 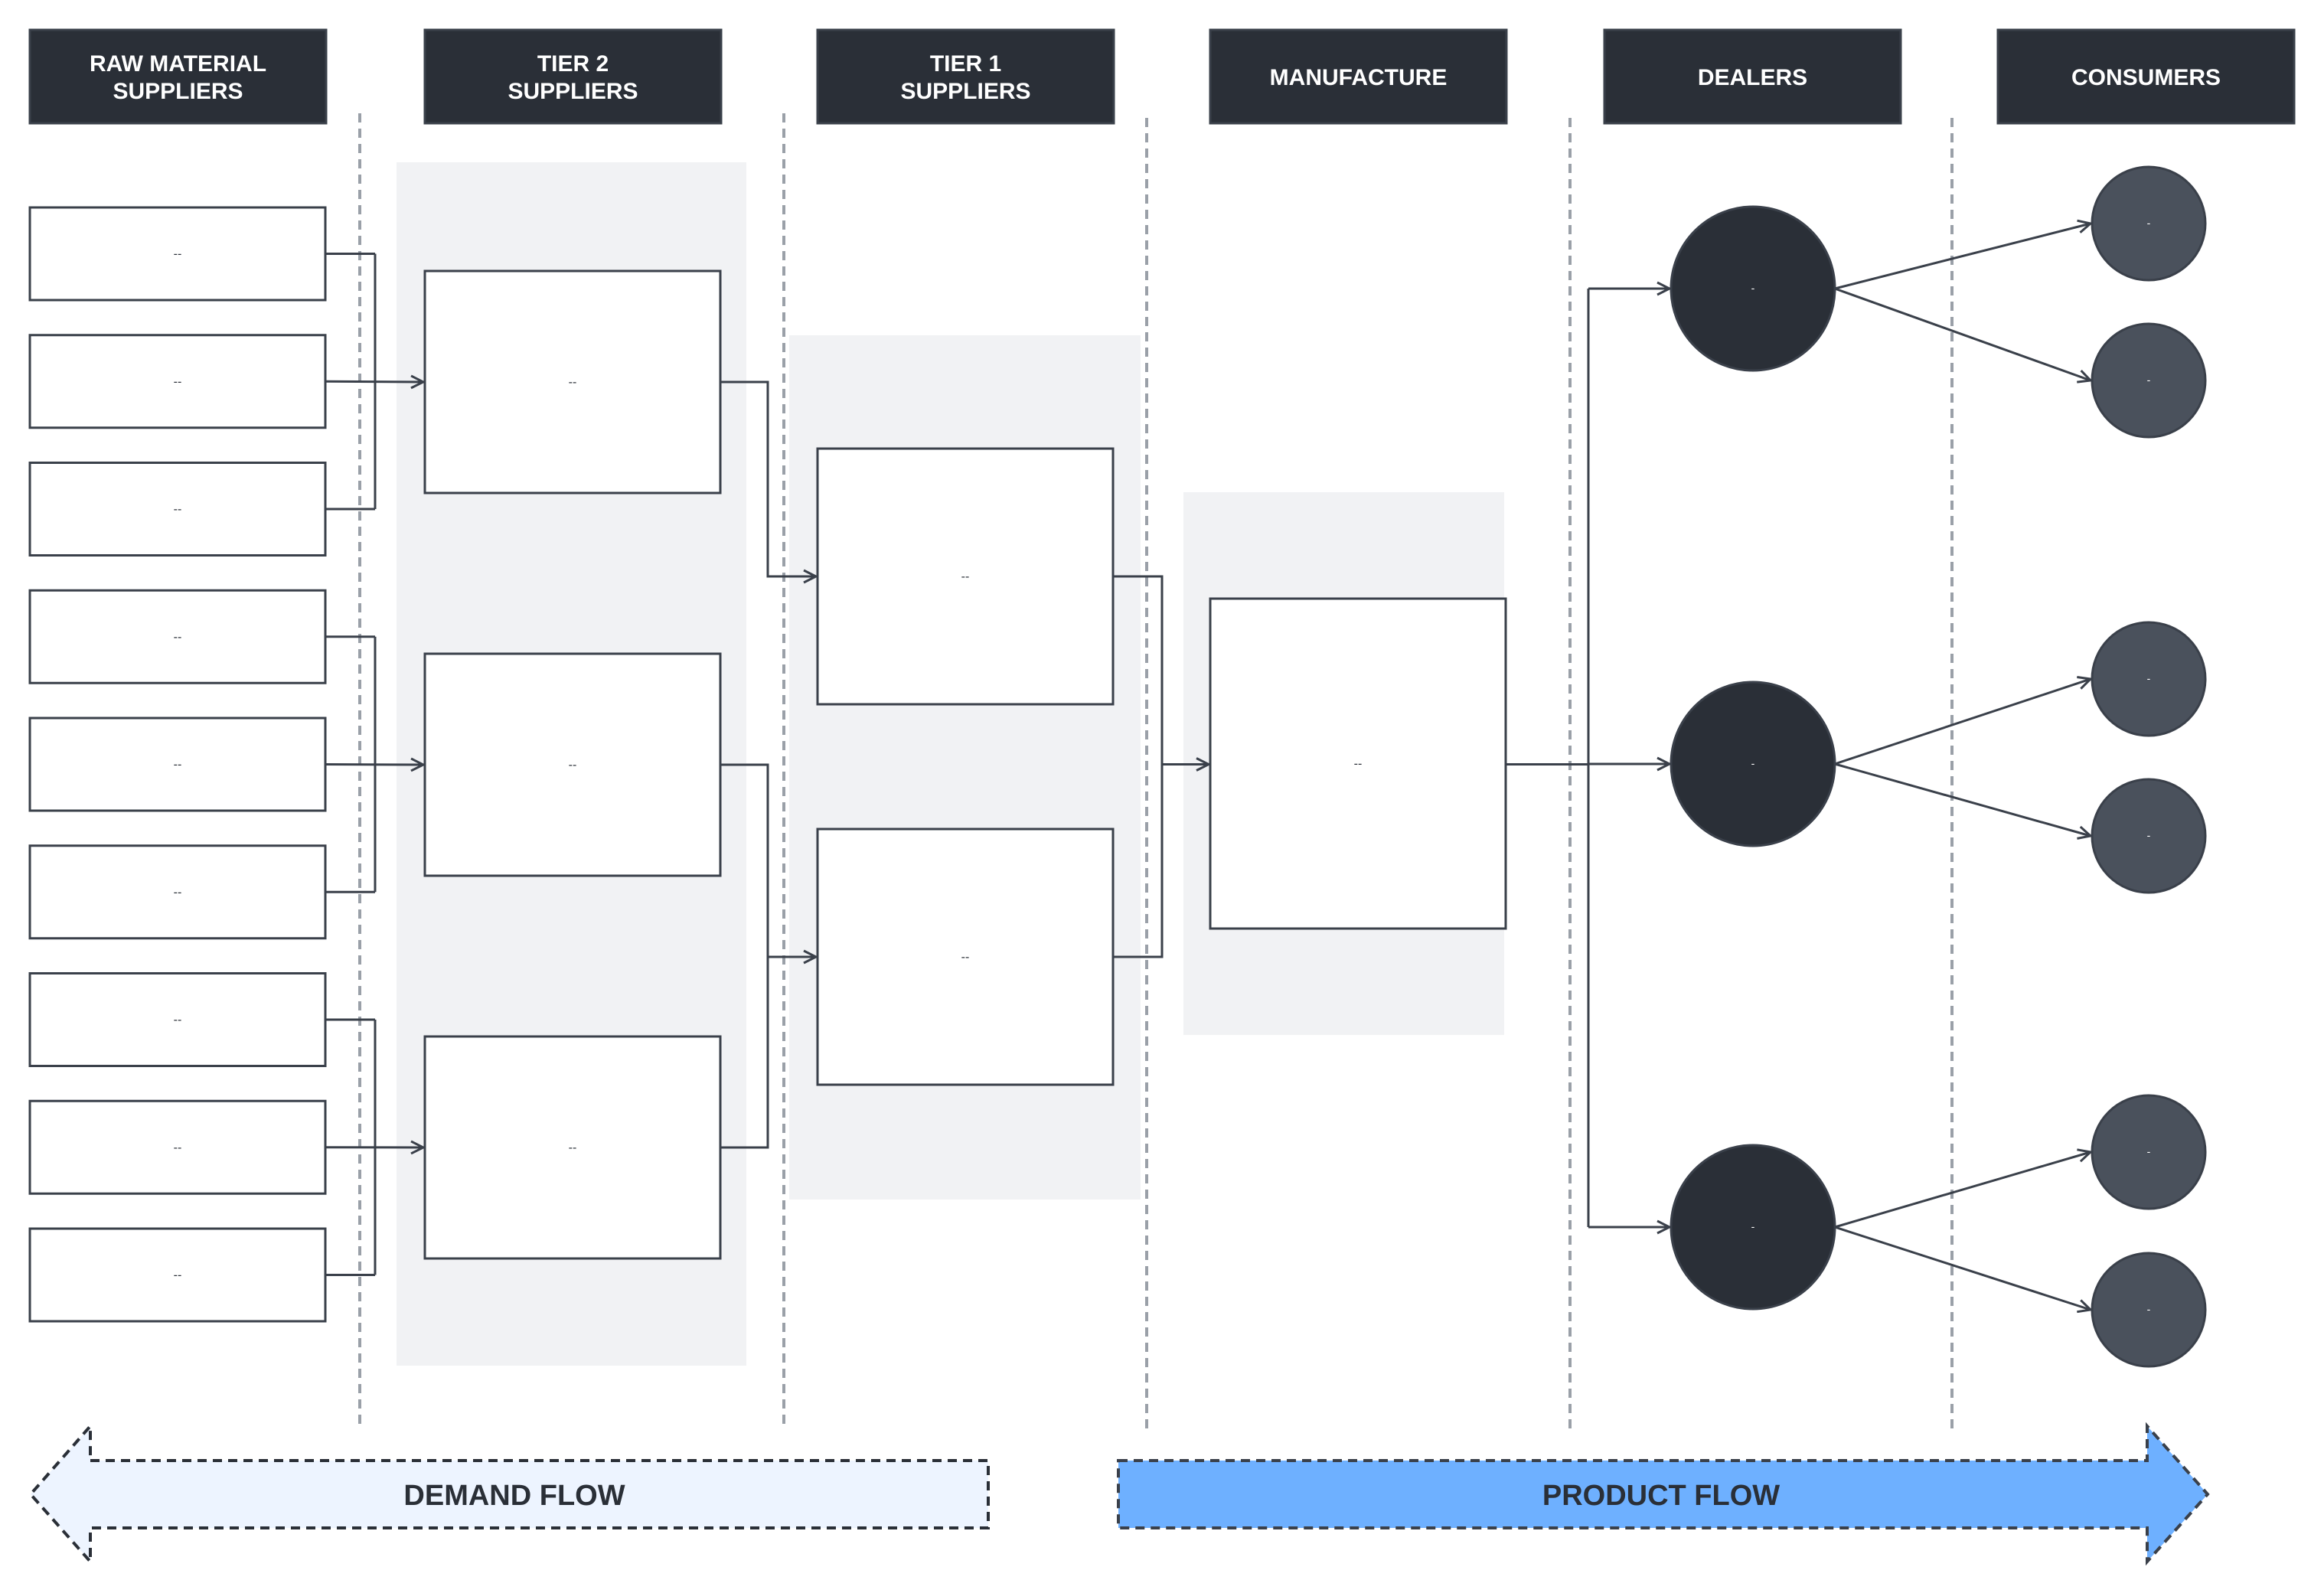 I want to click on header-tier2: TIER 2SUPPLIERS, so click(x=573, y=76).